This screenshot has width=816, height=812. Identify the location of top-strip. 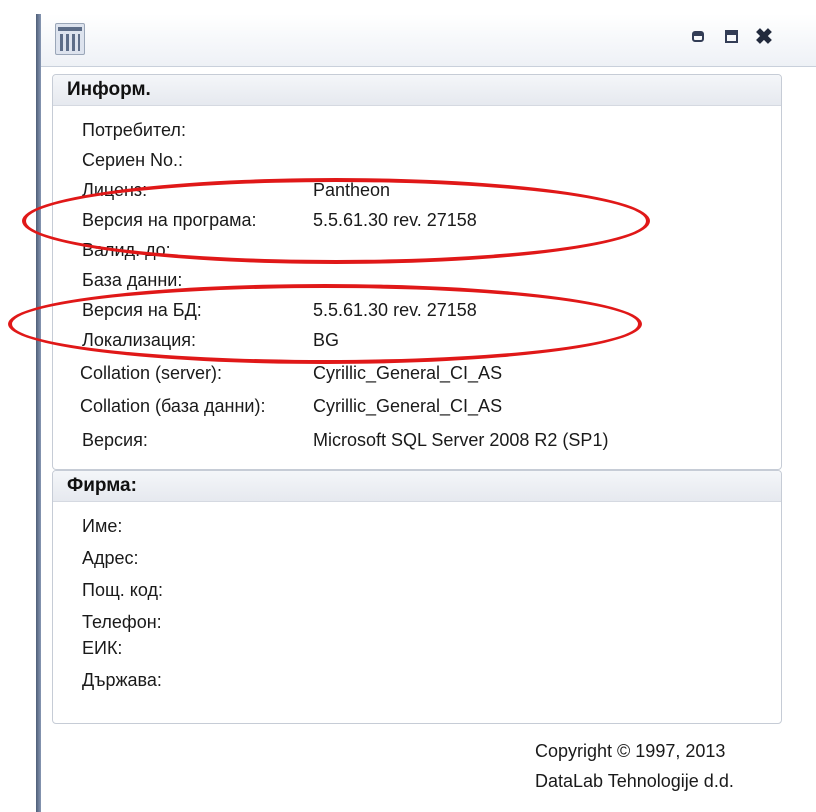
(408, 7).